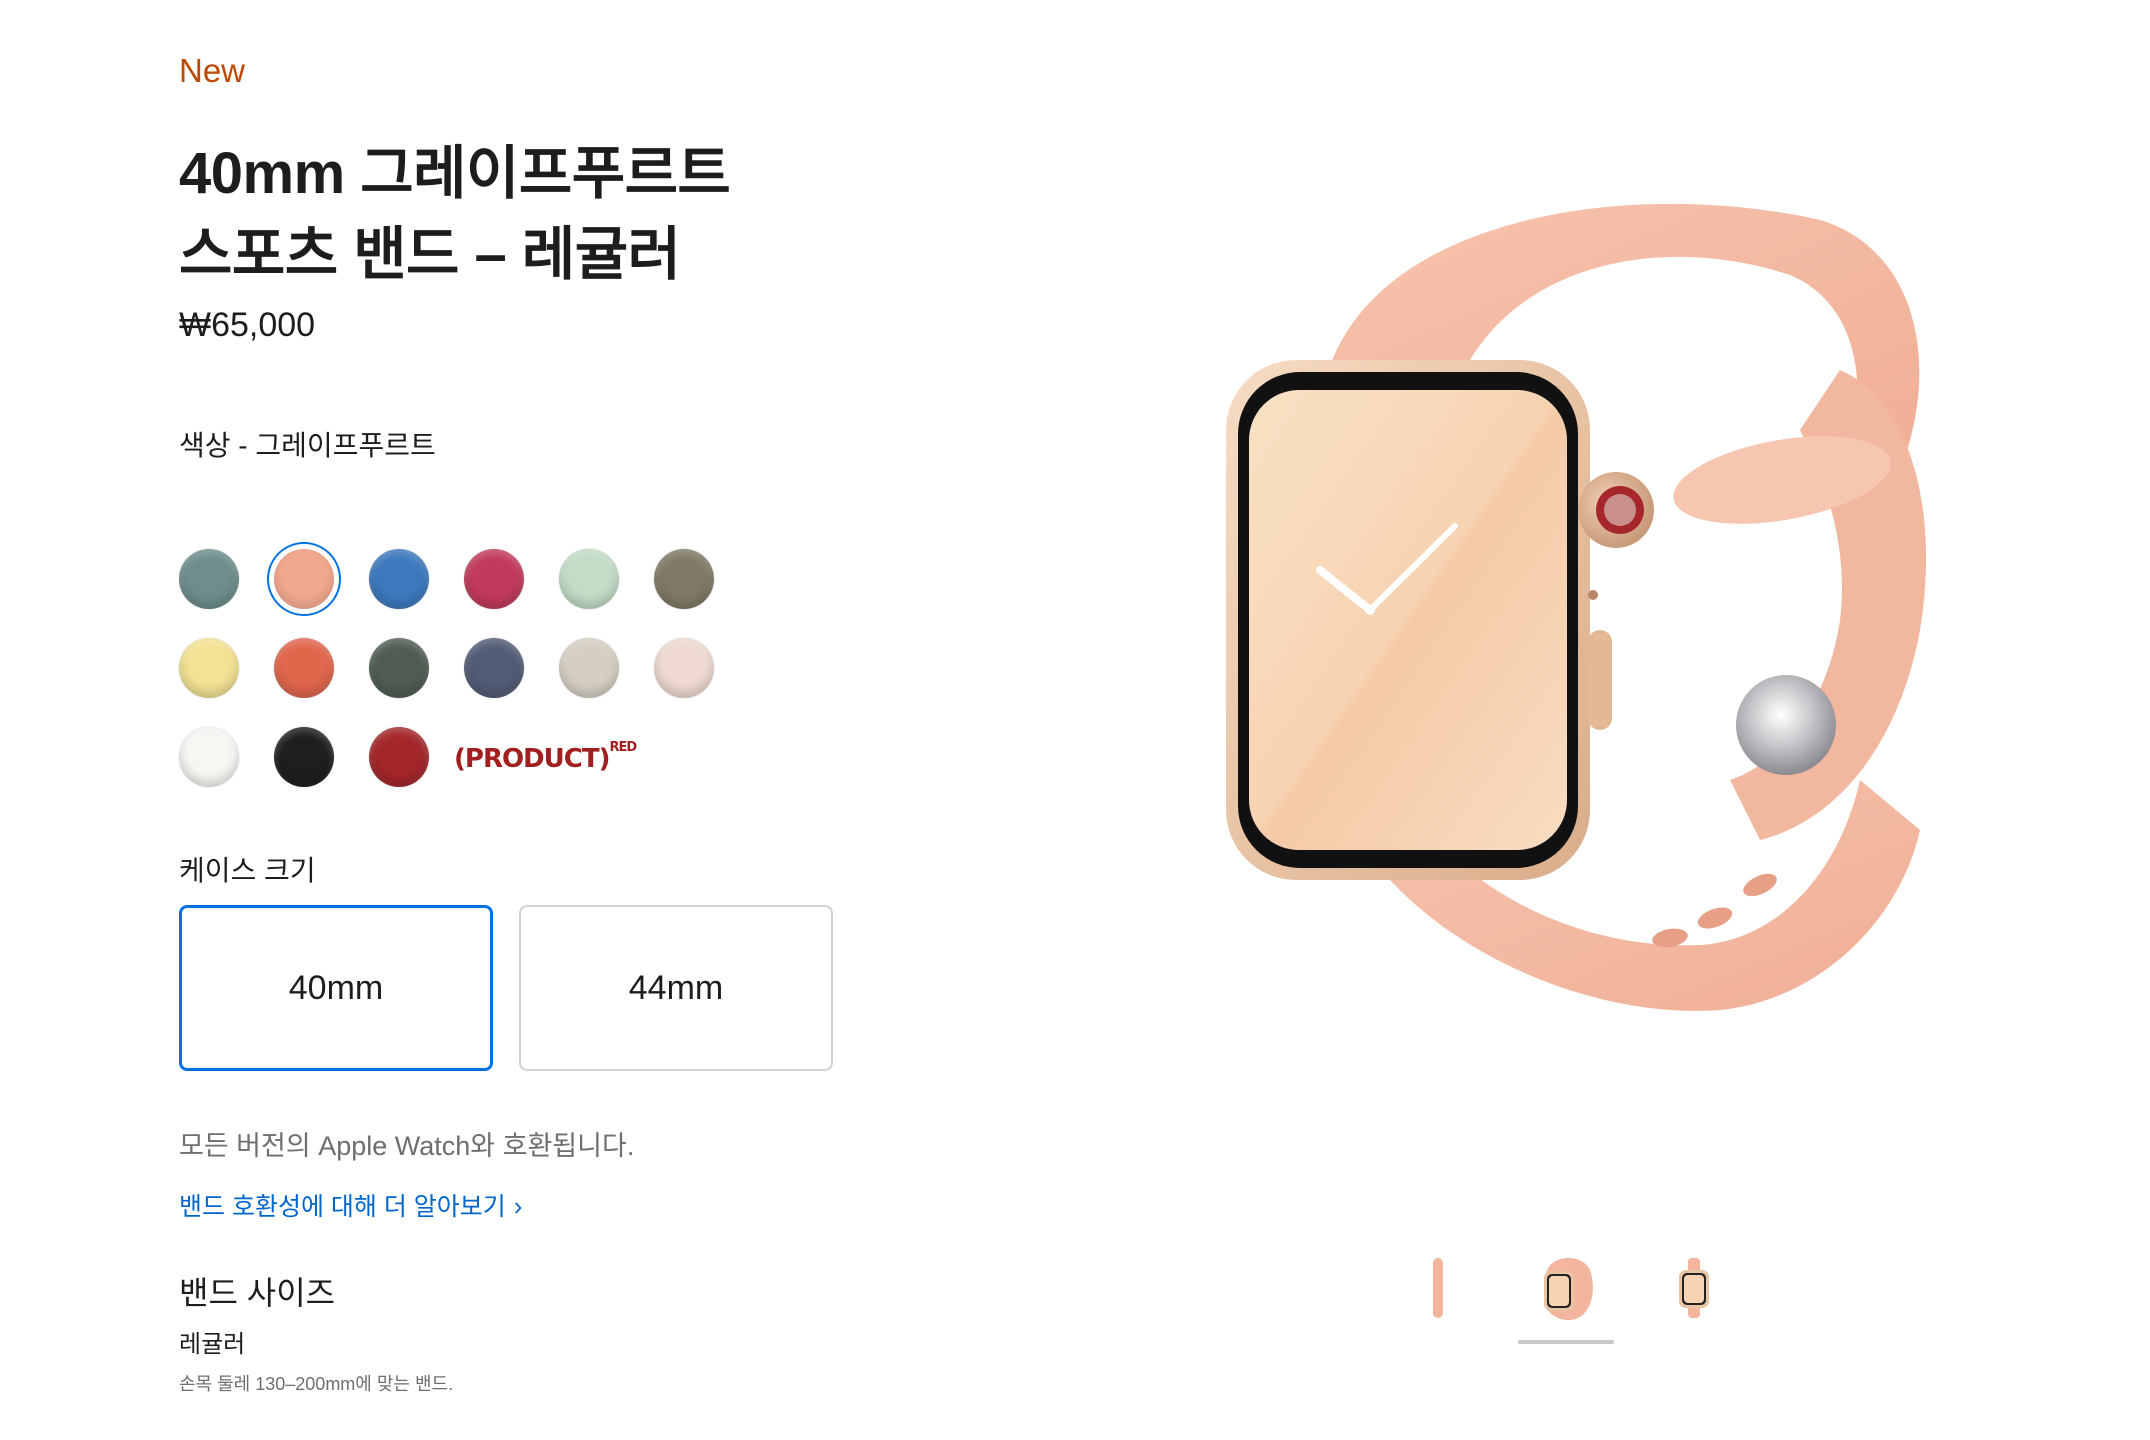 The height and width of the screenshot is (1440, 2150). Describe the element at coordinates (1620, 510) in the screenshot. I see `digital-crown-center` at that location.